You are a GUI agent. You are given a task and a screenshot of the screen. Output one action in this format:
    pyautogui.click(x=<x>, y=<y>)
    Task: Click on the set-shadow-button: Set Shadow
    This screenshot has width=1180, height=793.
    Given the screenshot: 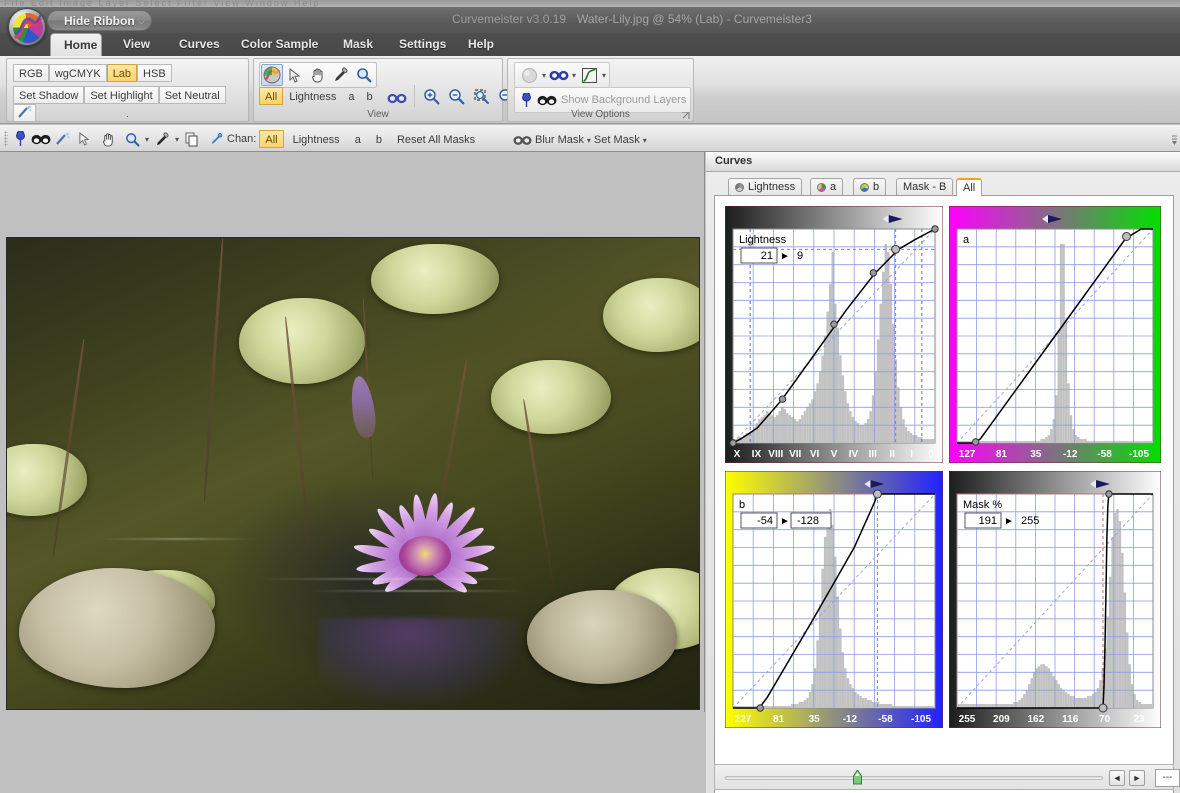 What is the action you would take?
    pyautogui.click(x=49, y=95)
    